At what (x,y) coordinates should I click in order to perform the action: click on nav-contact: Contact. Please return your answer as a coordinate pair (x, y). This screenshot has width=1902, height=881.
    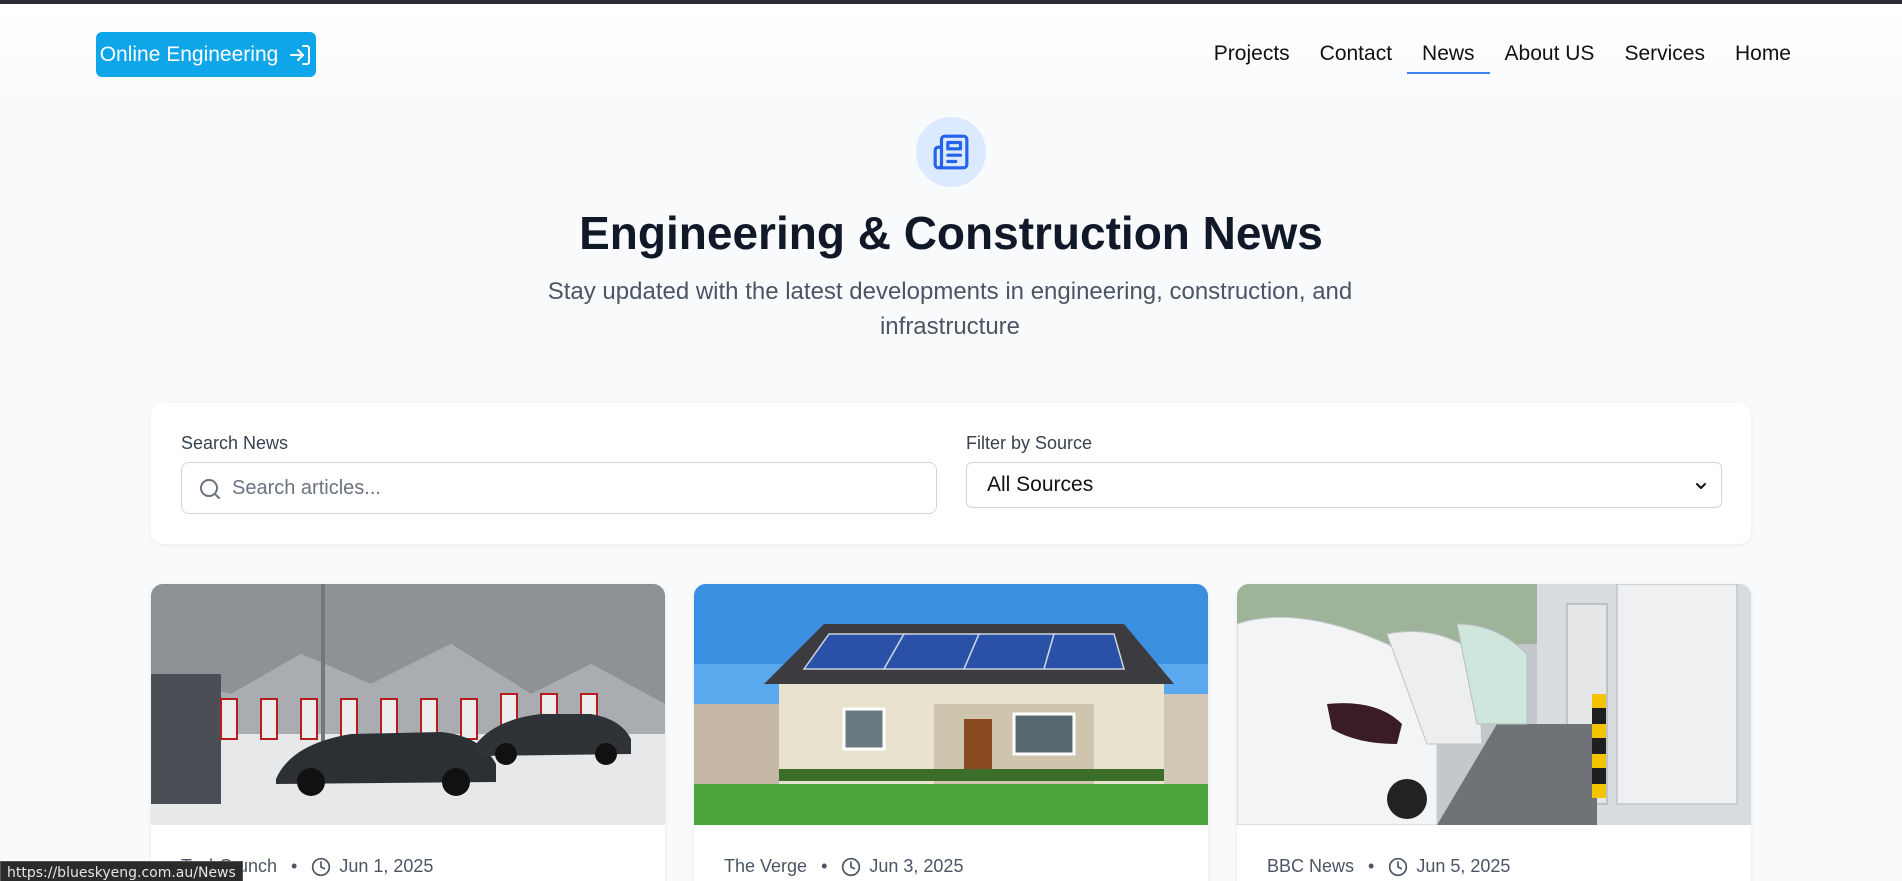
    Looking at the image, I should click on (1356, 57).